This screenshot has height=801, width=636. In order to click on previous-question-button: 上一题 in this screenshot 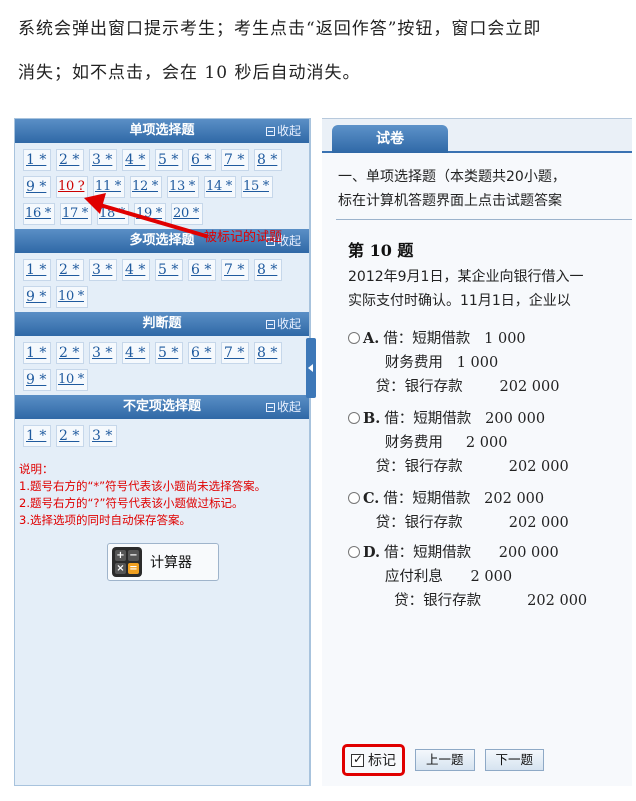, I will do `click(445, 760)`.